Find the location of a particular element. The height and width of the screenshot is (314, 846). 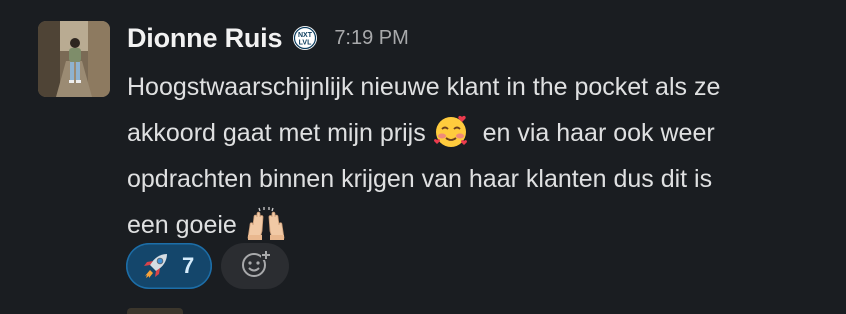

message-timestamp: 7:19 PM is located at coordinates (371, 38).